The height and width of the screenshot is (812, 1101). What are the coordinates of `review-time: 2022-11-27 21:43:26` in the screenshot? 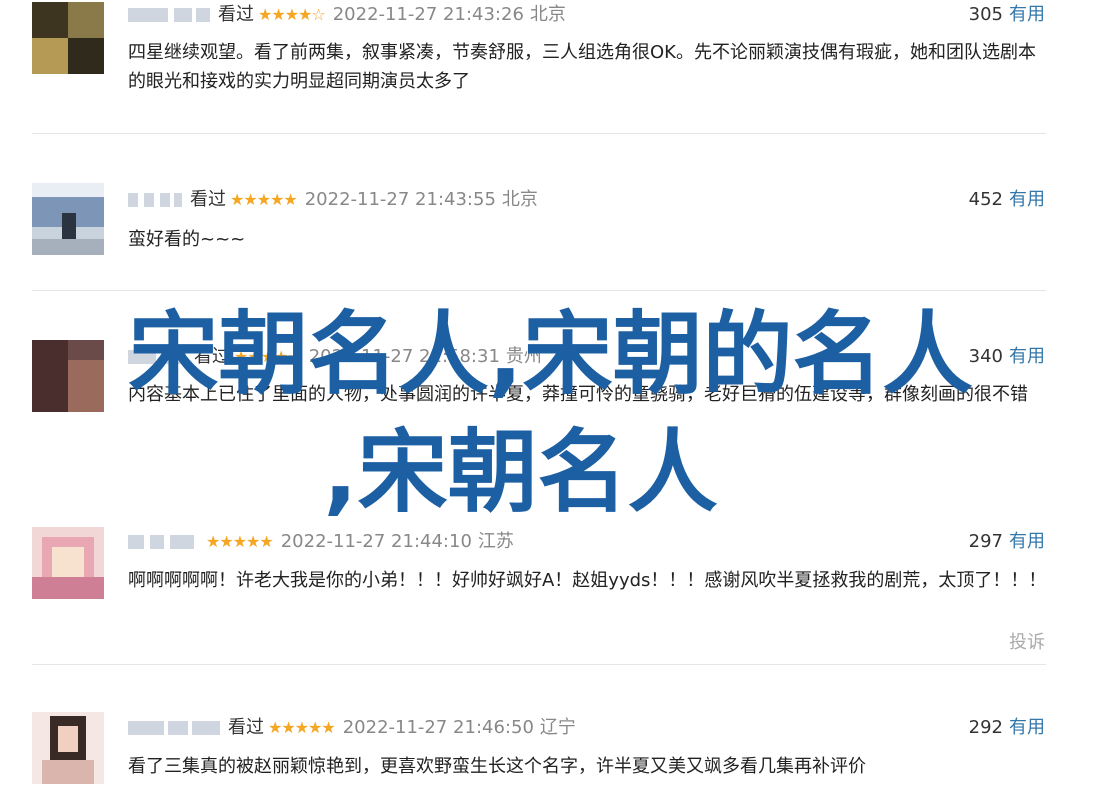 It's located at (428, 14).